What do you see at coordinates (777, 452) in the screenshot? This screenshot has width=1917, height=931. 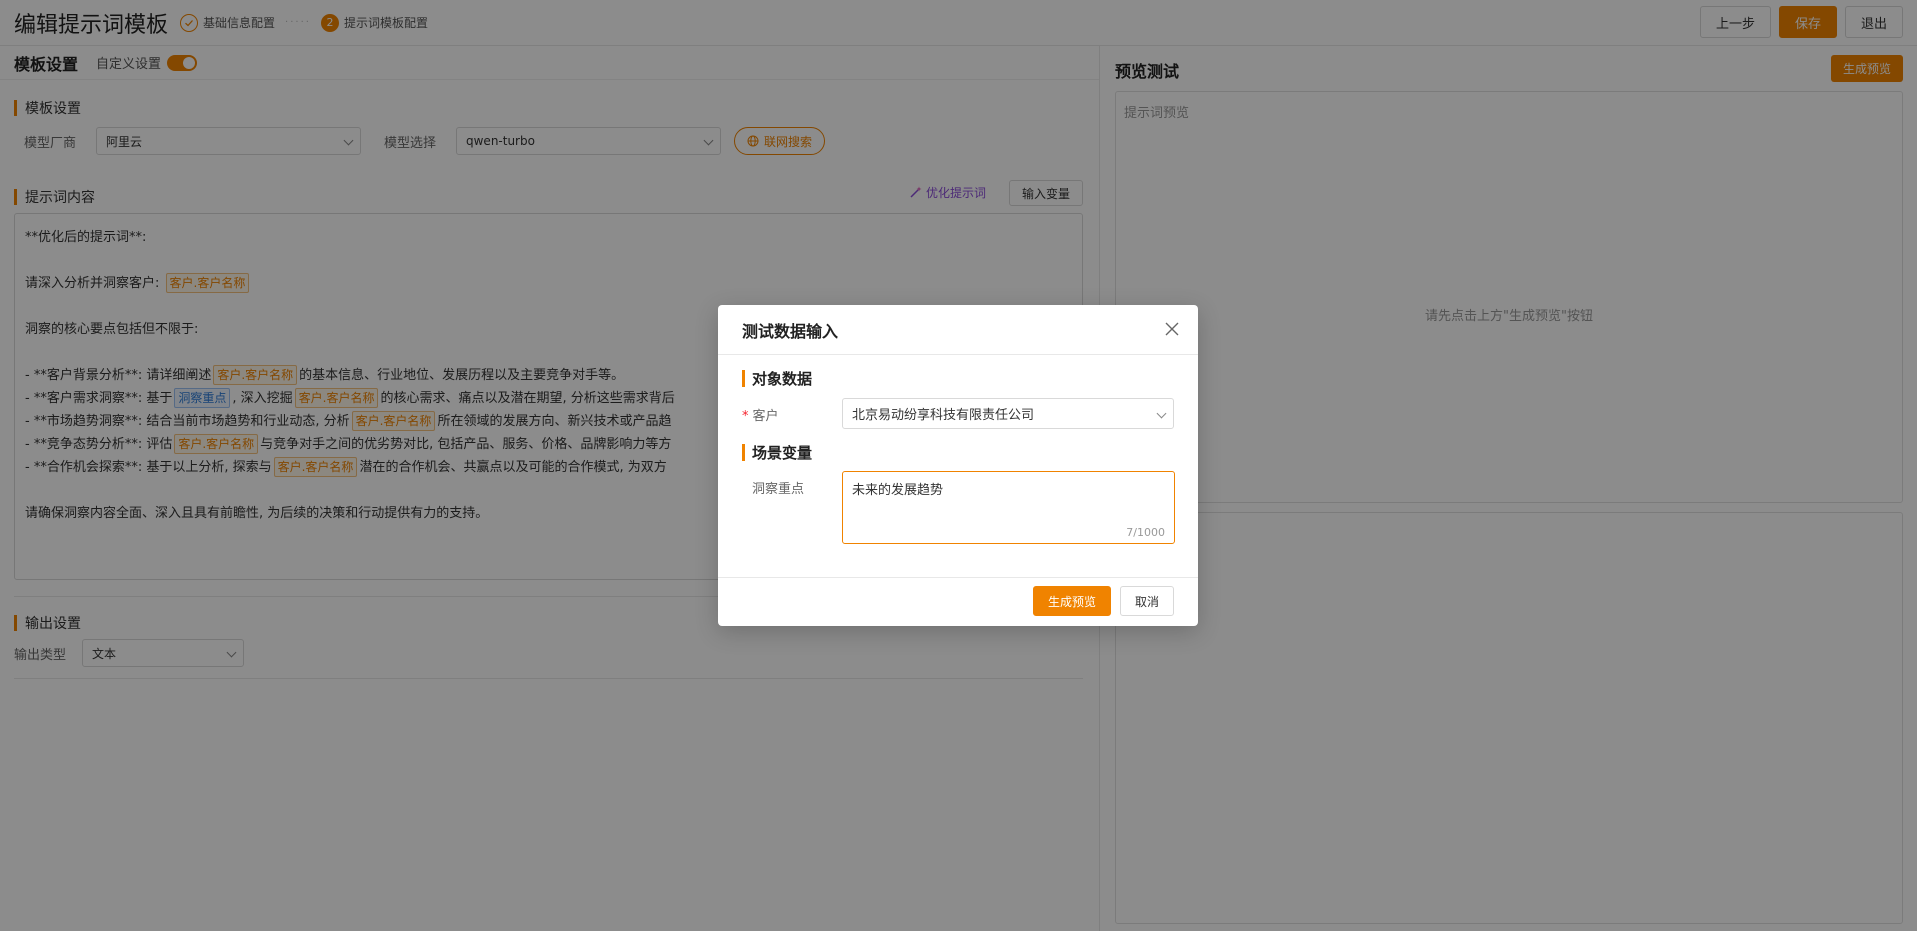 I see `scene-variable-section: 场景变量` at bounding box center [777, 452].